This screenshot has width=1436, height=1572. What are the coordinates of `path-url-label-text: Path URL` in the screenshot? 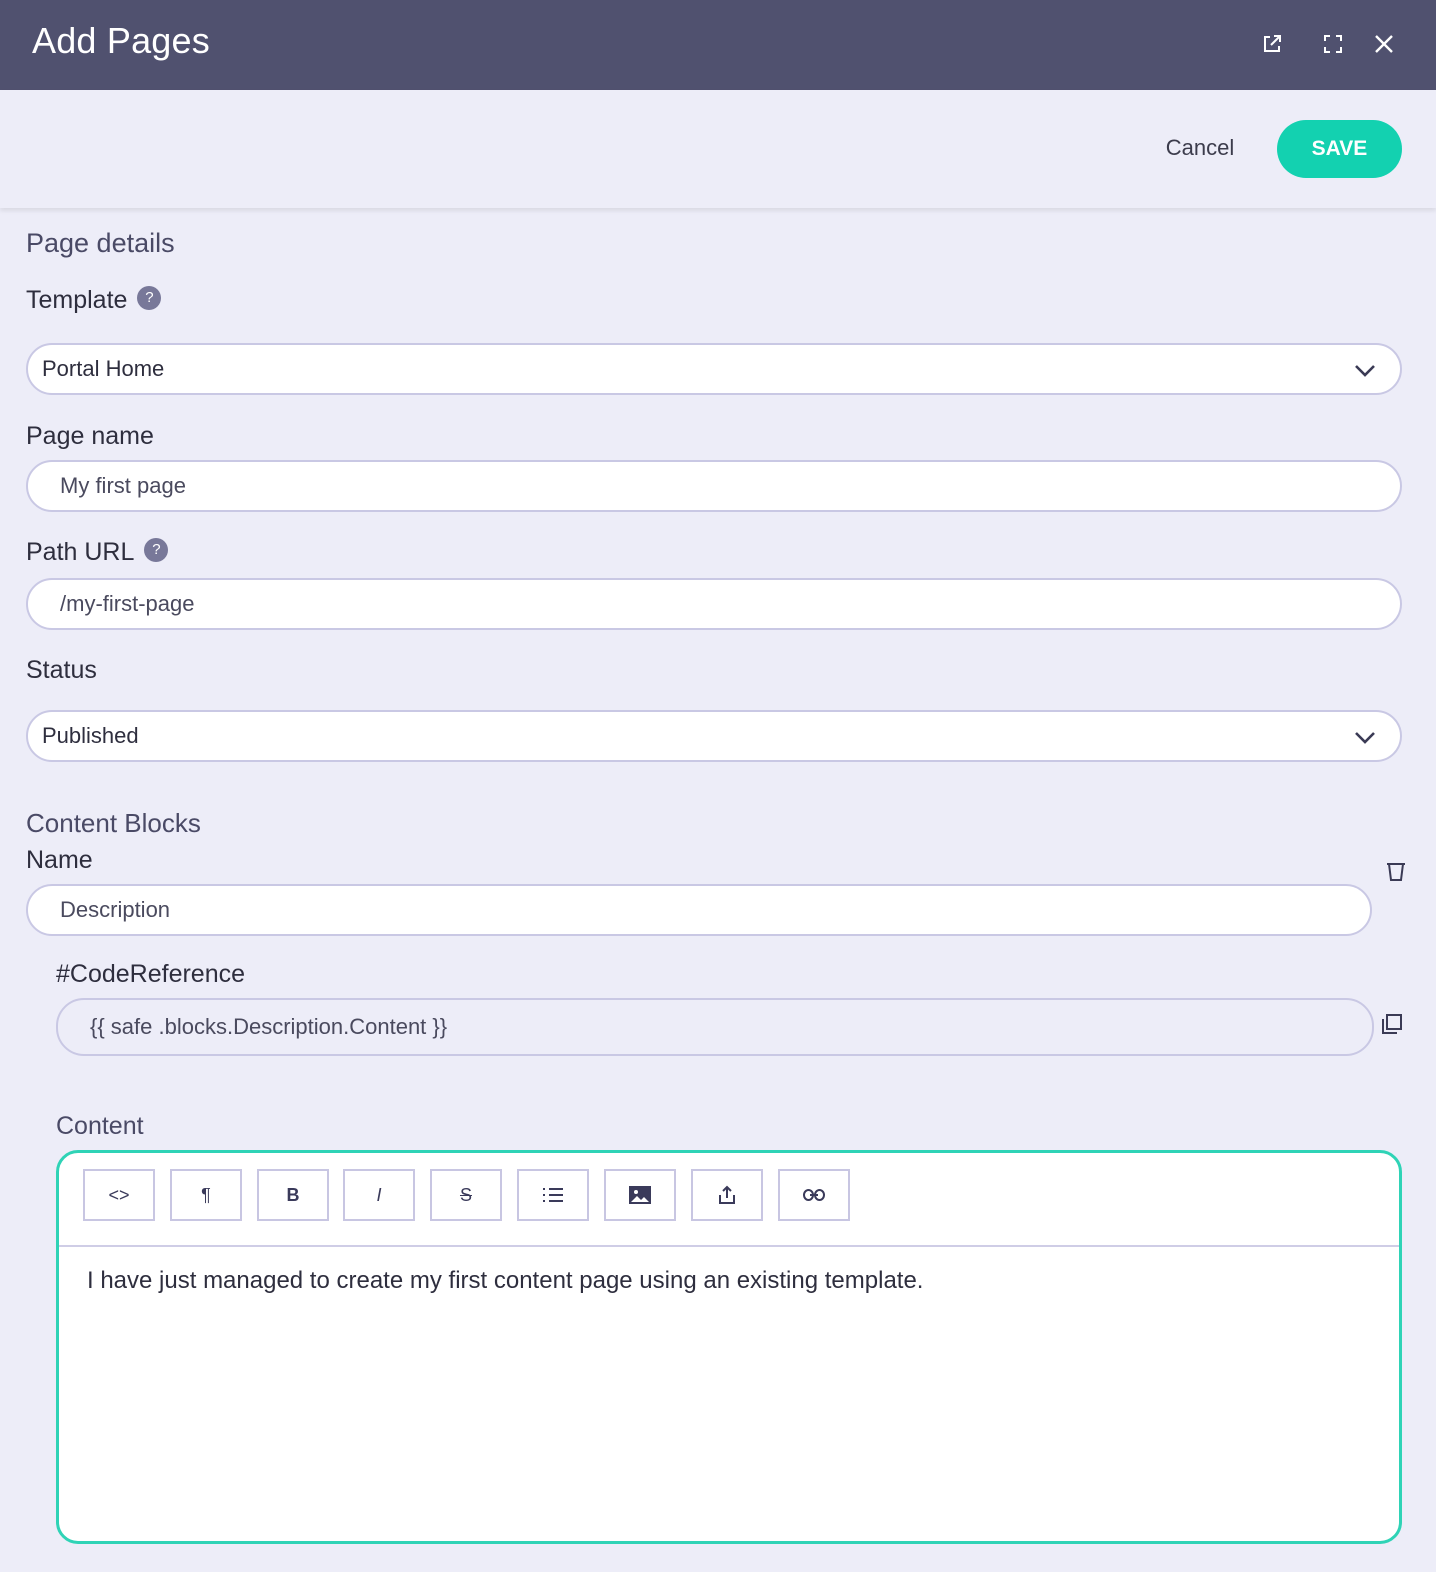 It's located at (80, 552).